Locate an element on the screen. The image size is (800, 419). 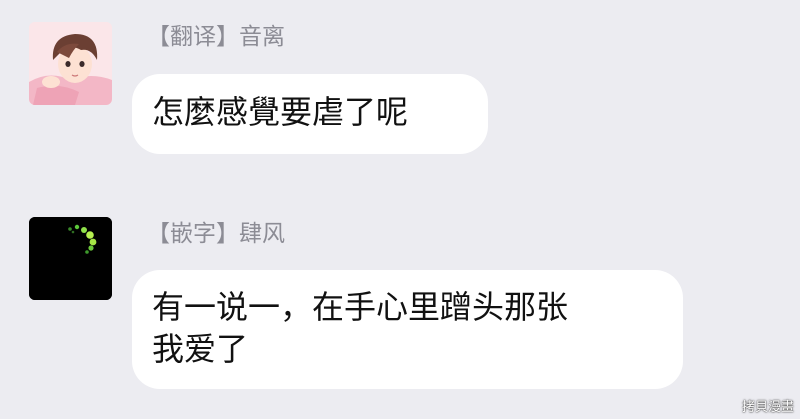
anime-boy-avatar-image is located at coordinates (70, 63).